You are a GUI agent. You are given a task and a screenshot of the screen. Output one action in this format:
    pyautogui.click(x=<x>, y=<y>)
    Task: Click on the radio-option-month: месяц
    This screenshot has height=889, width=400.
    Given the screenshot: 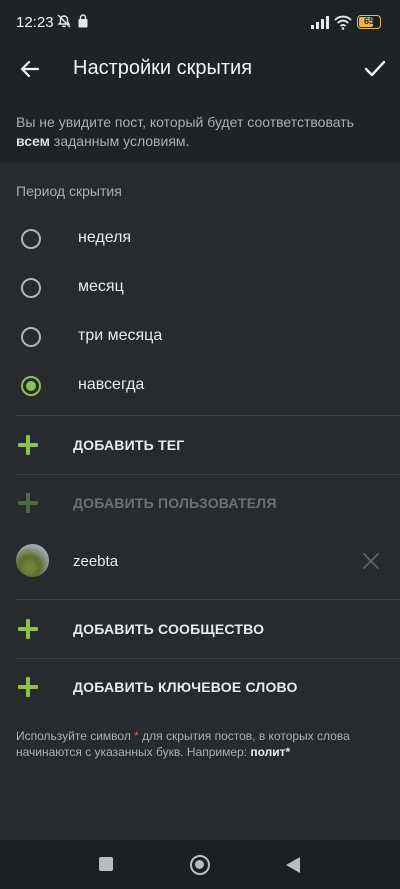 What is the action you would take?
    pyautogui.click(x=200, y=288)
    